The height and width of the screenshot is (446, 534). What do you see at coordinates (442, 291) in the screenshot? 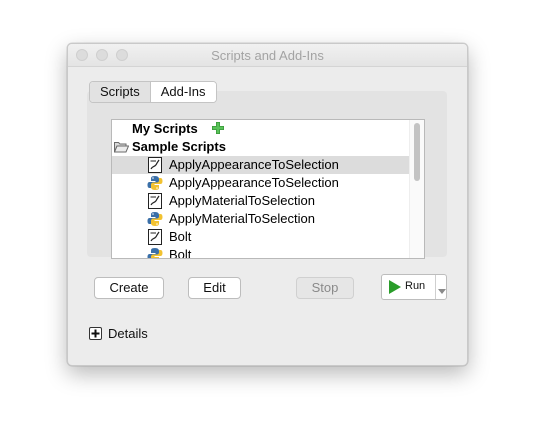
I see `chevron-down-icon` at bounding box center [442, 291].